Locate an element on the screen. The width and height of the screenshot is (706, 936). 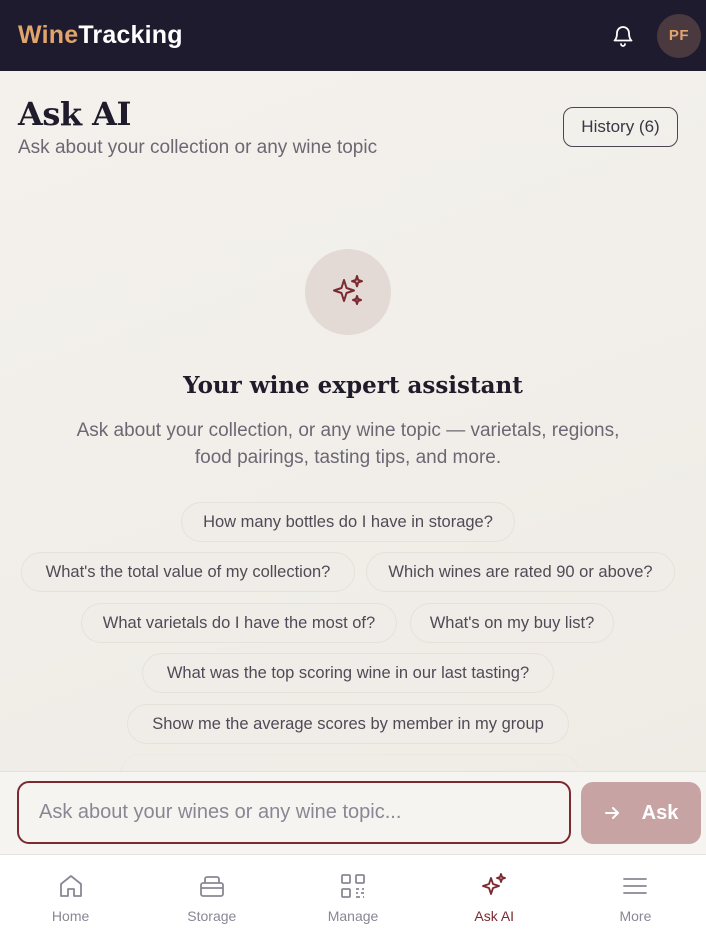
ask-input is located at coordinates (294, 812).